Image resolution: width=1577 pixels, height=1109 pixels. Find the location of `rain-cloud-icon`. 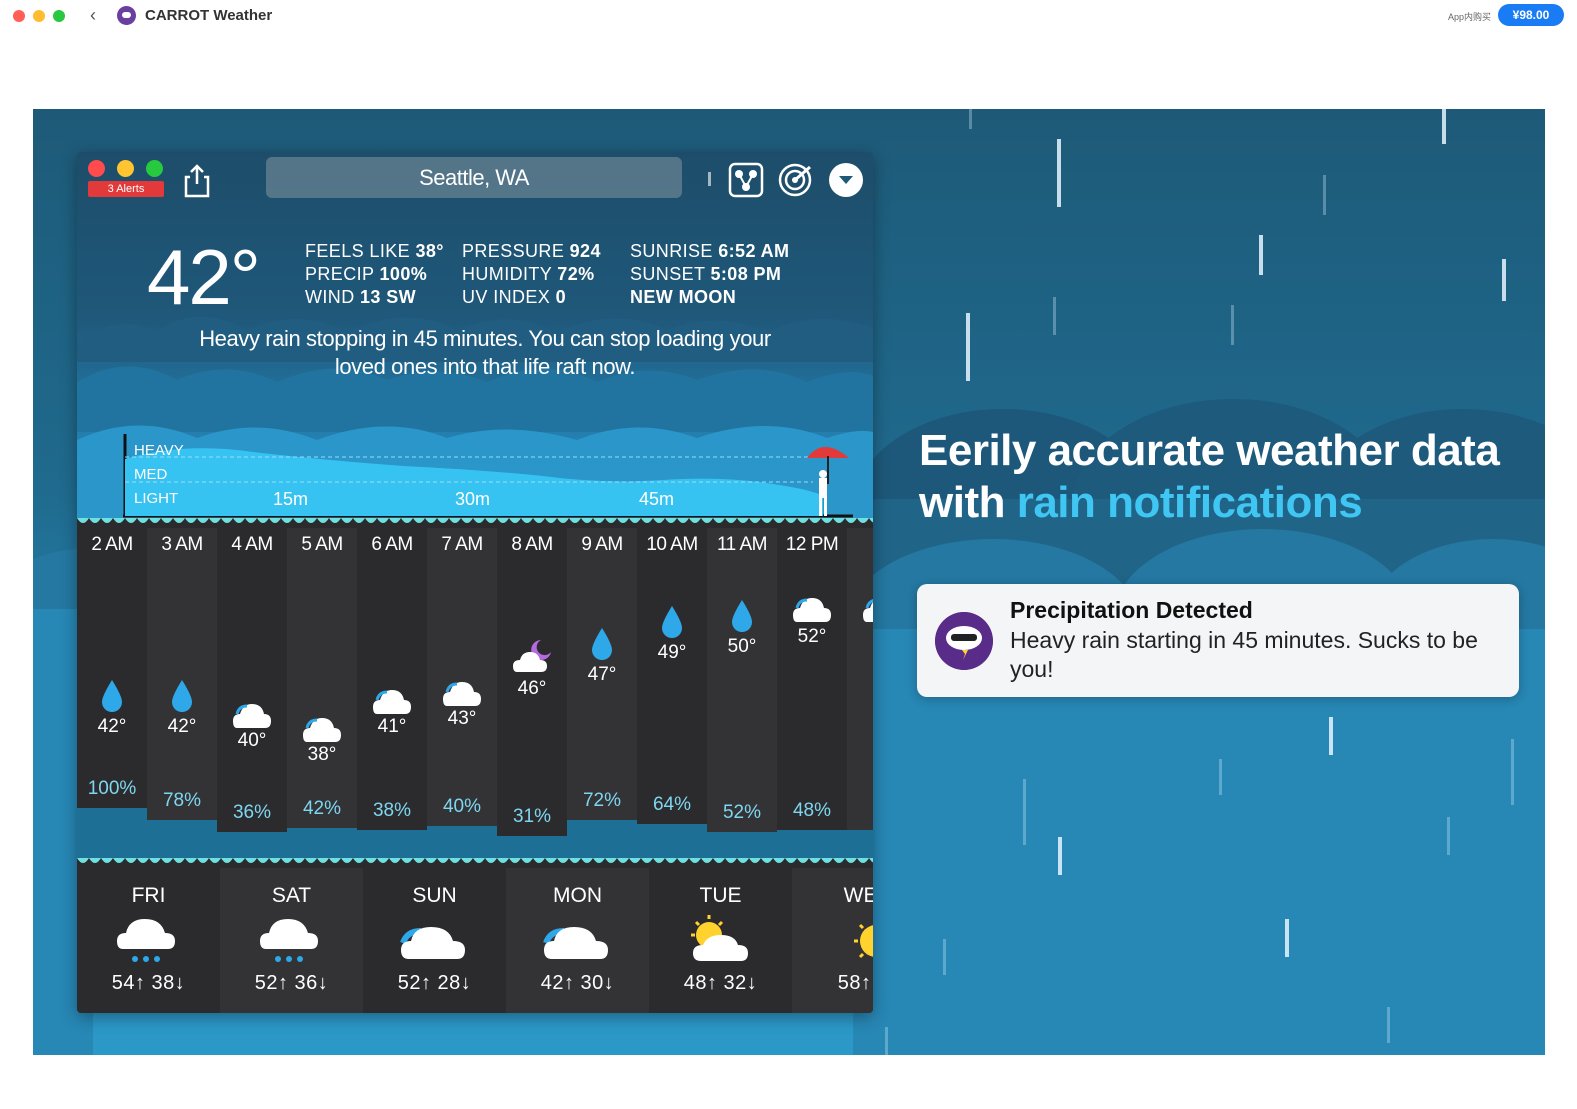

rain-cloud-icon is located at coordinates (291, 941).